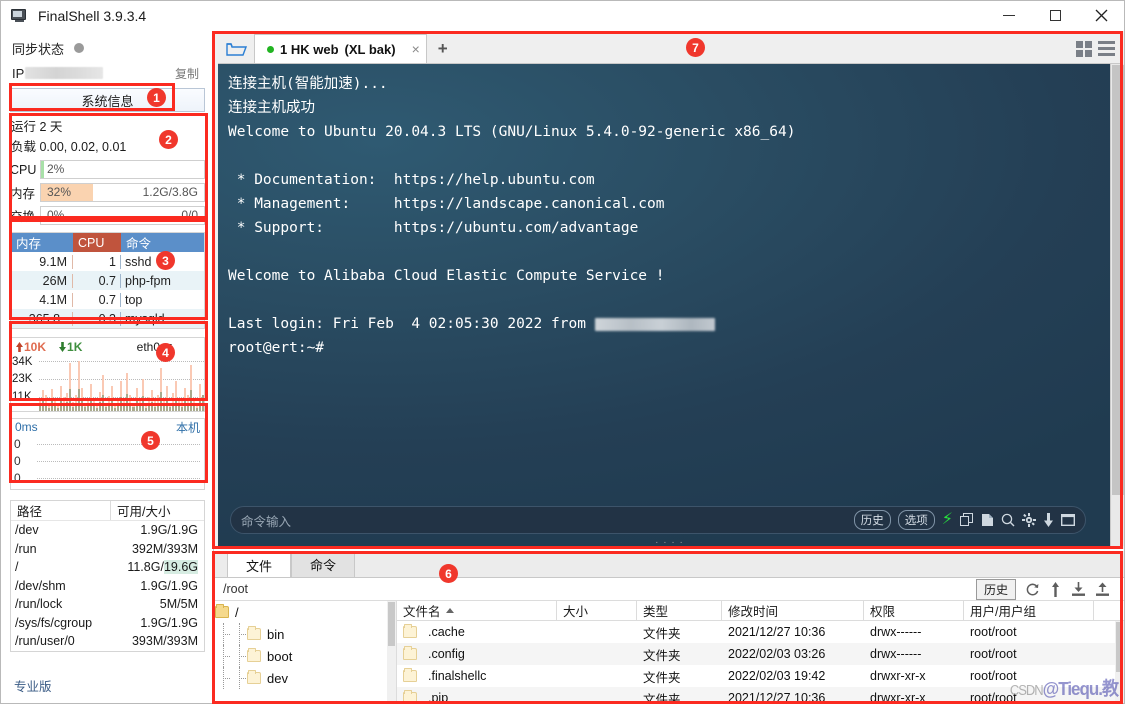  Describe the element at coordinates (1068, 520) in the screenshot. I see `window-icon` at that location.